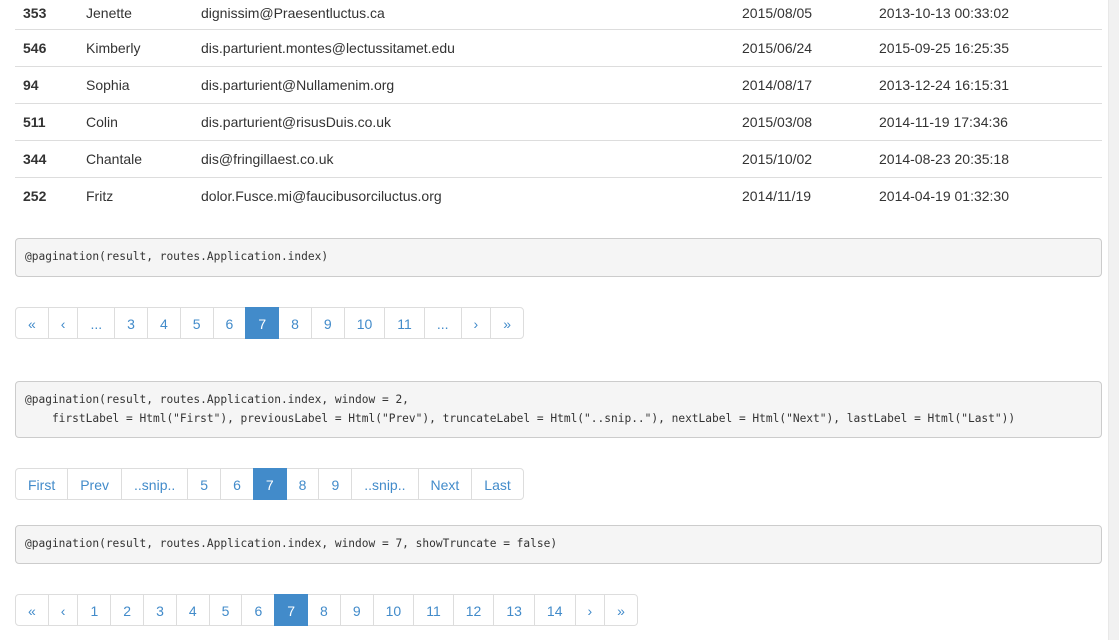  I want to click on pagination: «‹... 3 4 5 6 7 8 9 10 11... ›», so click(269, 323).